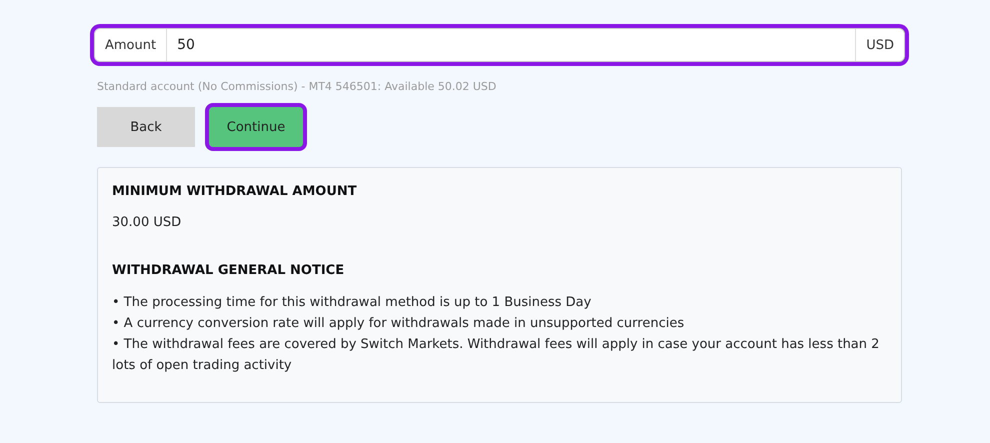  What do you see at coordinates (229, 270) in the screenshot?
I see `section-heading: WITHDRAWAL GENERAL NOTICE` at bounding box center [229, 270].